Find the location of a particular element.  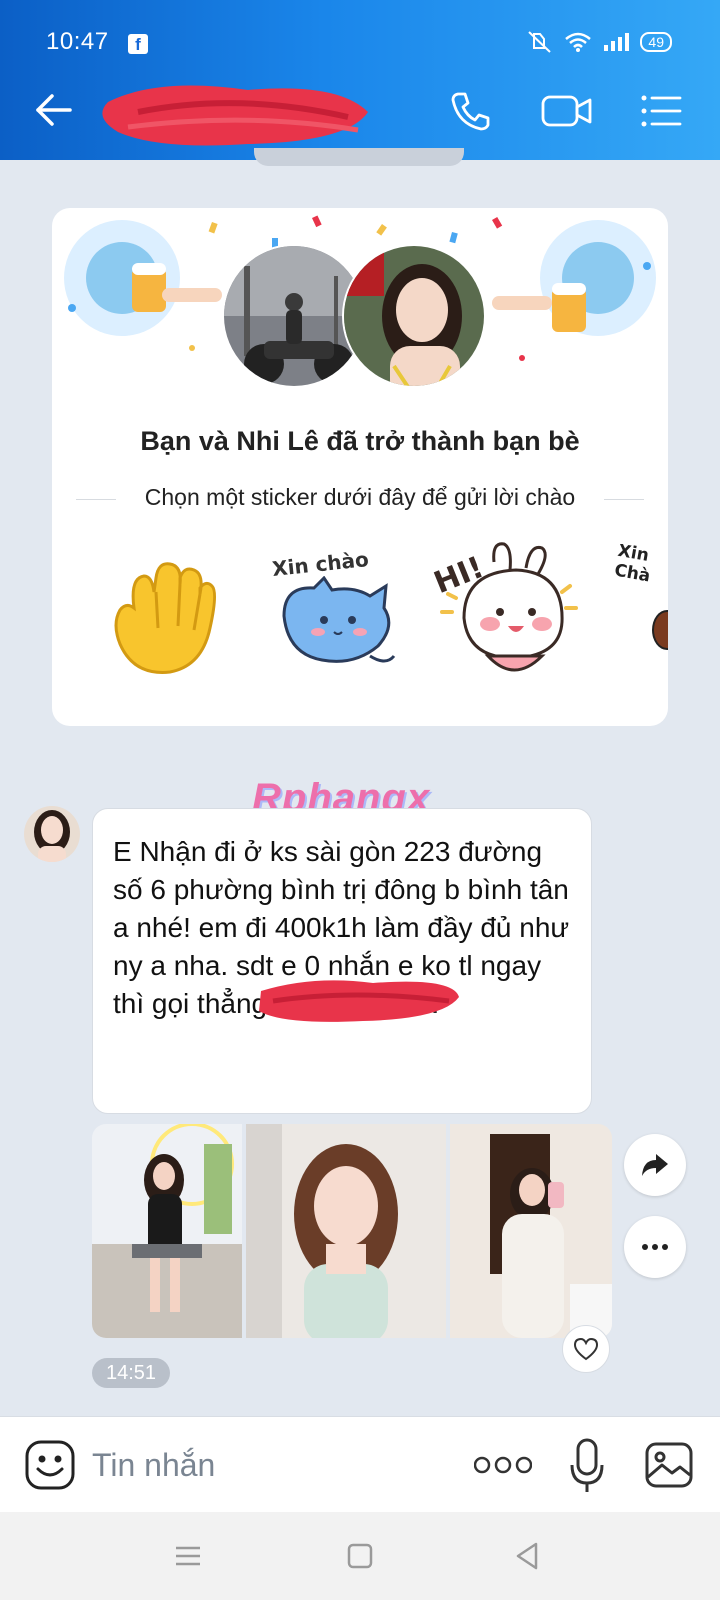

microphone-icon is located at coordinates (587, 1466).